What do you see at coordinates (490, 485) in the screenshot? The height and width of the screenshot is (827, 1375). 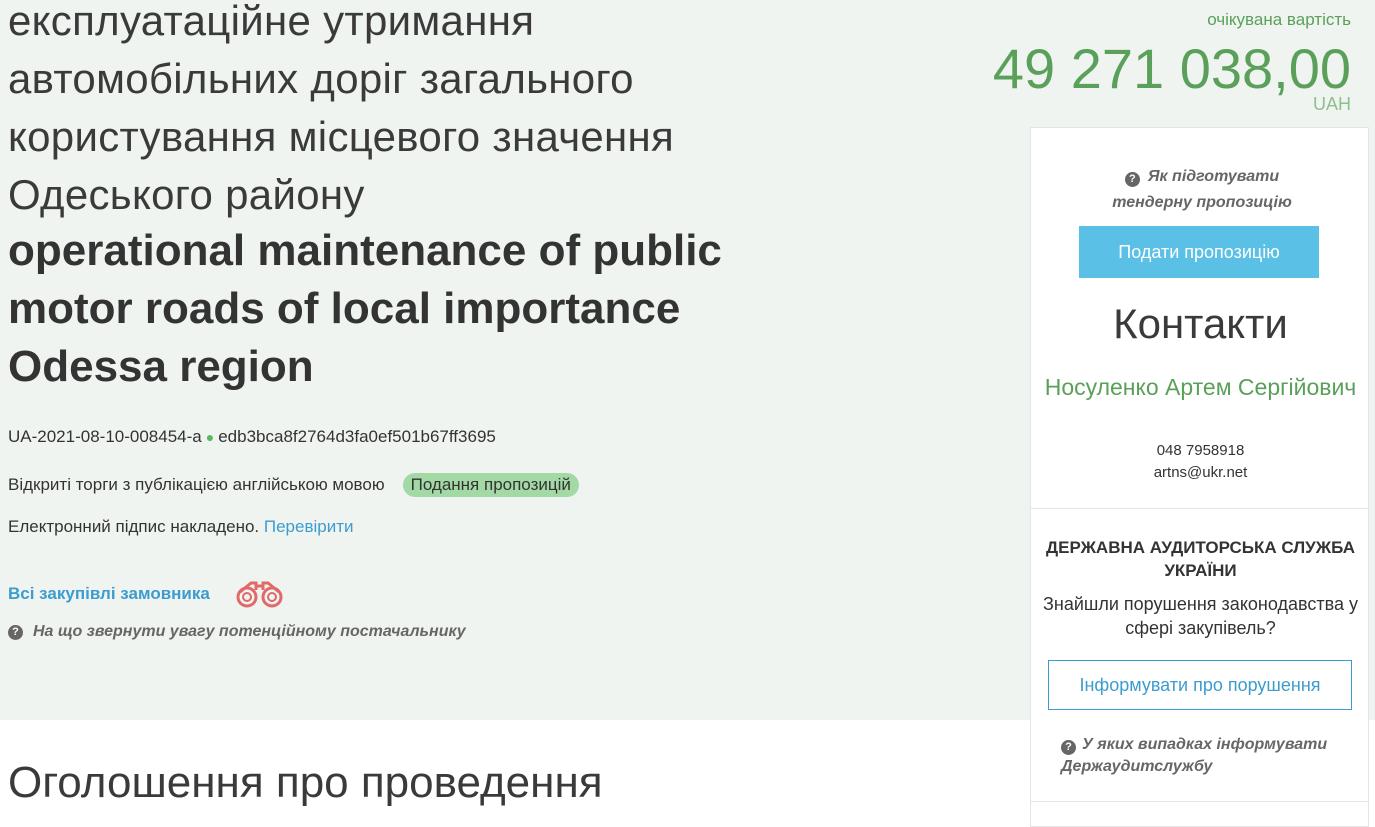 I see `status-badge: Подання пропозицій` at bounding box center [490, 485].